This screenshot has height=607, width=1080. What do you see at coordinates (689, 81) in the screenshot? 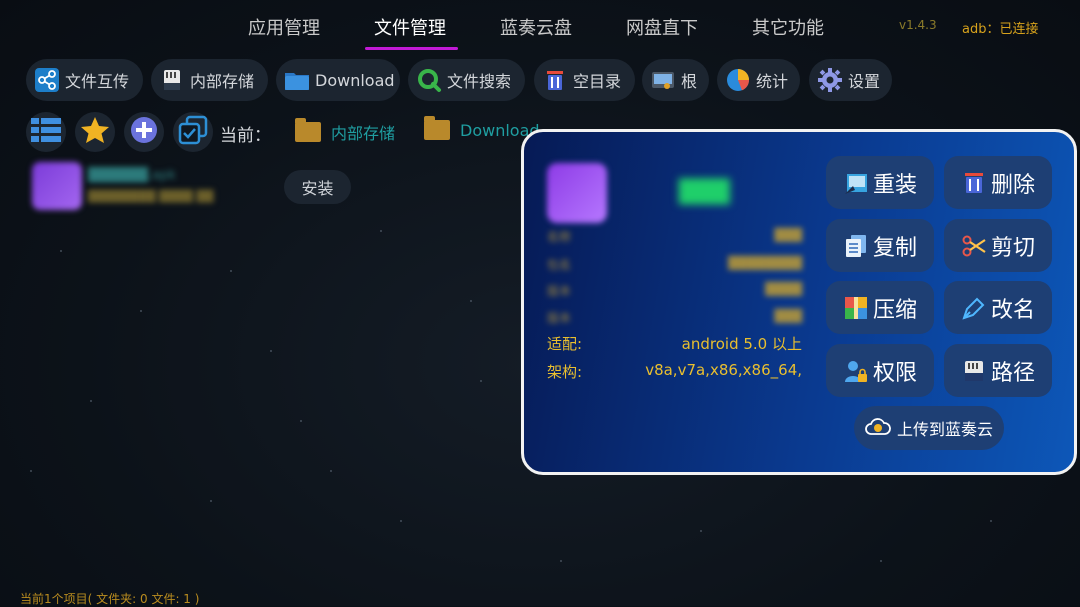
I see `root-label: 根` at bounding box center [689, 81].